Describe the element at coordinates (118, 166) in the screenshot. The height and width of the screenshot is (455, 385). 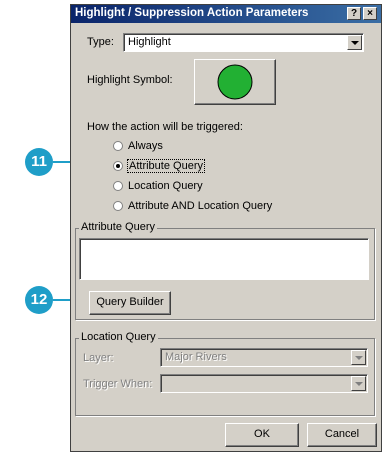
I see `radio-circle-selected` at that location.